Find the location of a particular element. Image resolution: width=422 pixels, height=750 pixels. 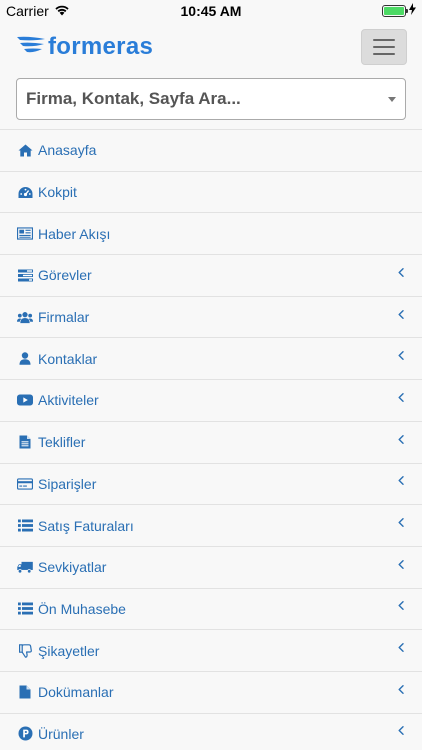

sidebar-item-aktiviteler: Aktiviteler is located at coordinates (211, 401).